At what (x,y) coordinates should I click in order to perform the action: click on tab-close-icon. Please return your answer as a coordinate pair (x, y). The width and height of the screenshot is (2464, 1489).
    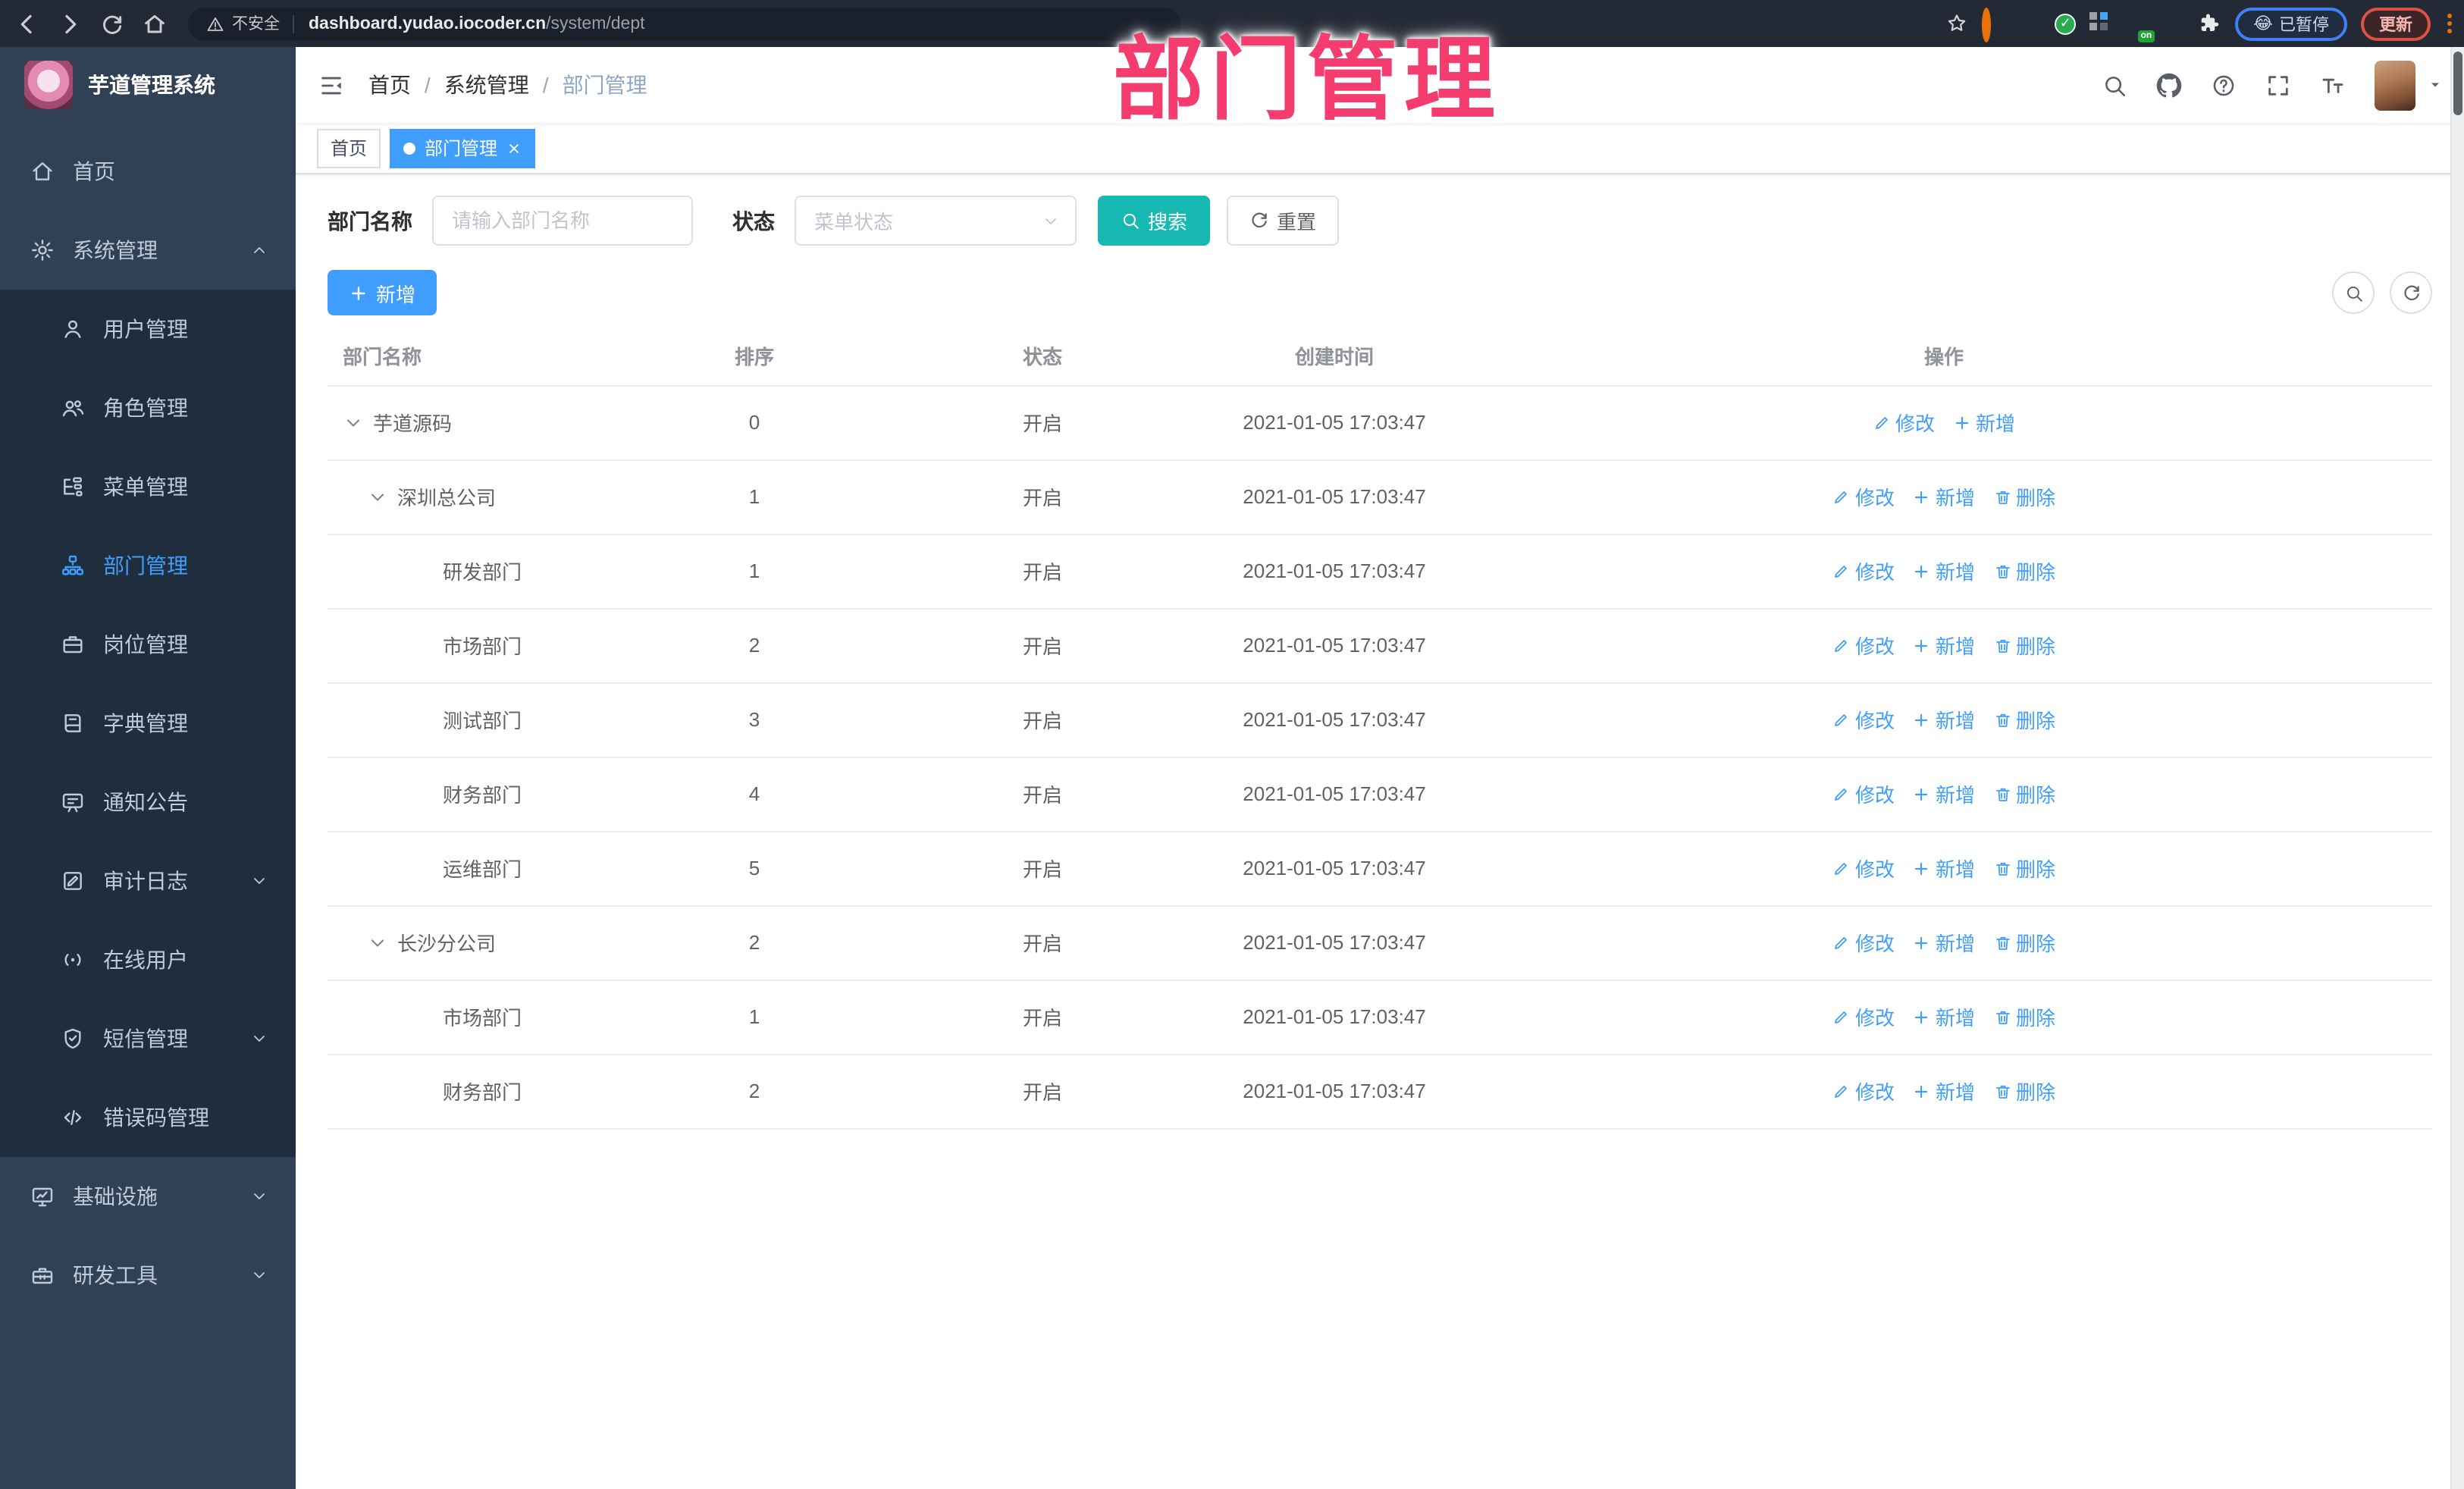
    Looking at the image, I should click on (514, 148).